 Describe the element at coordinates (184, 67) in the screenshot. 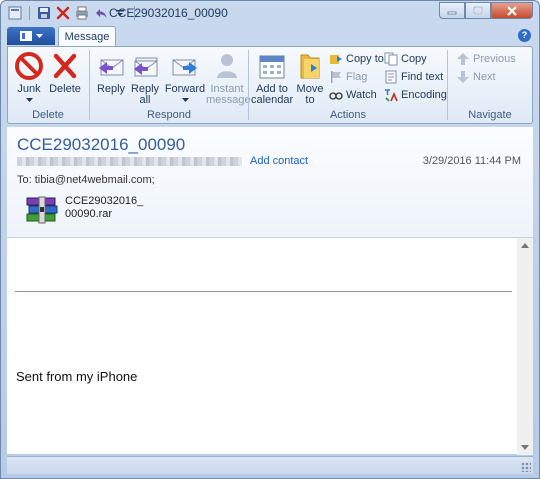

I see `forward-envelope-icon` at that location.